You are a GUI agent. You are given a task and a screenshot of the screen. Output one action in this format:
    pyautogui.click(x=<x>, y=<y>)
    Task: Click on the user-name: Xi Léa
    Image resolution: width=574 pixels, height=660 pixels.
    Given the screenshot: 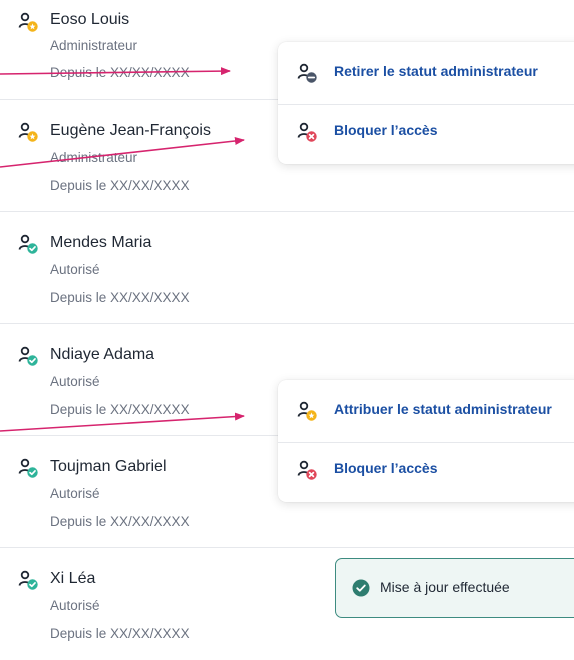 What is the action you would take?
    pyautogui.click(x=73, y=578)
    